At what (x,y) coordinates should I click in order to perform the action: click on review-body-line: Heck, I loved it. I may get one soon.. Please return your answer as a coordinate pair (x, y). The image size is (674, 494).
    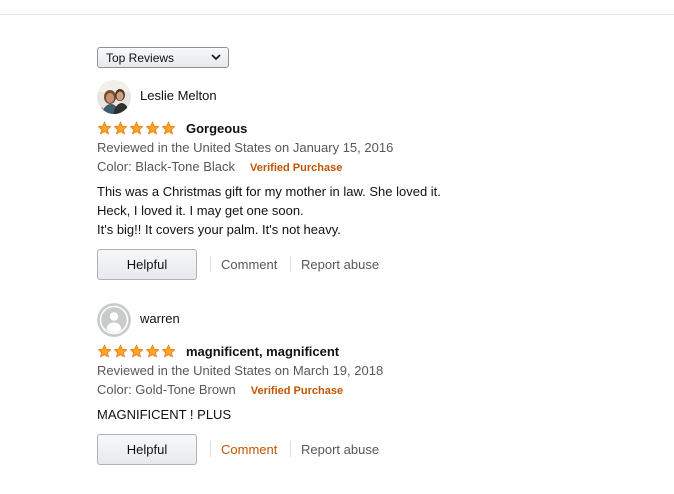
    Looking at the image, I should click on (200, 210).